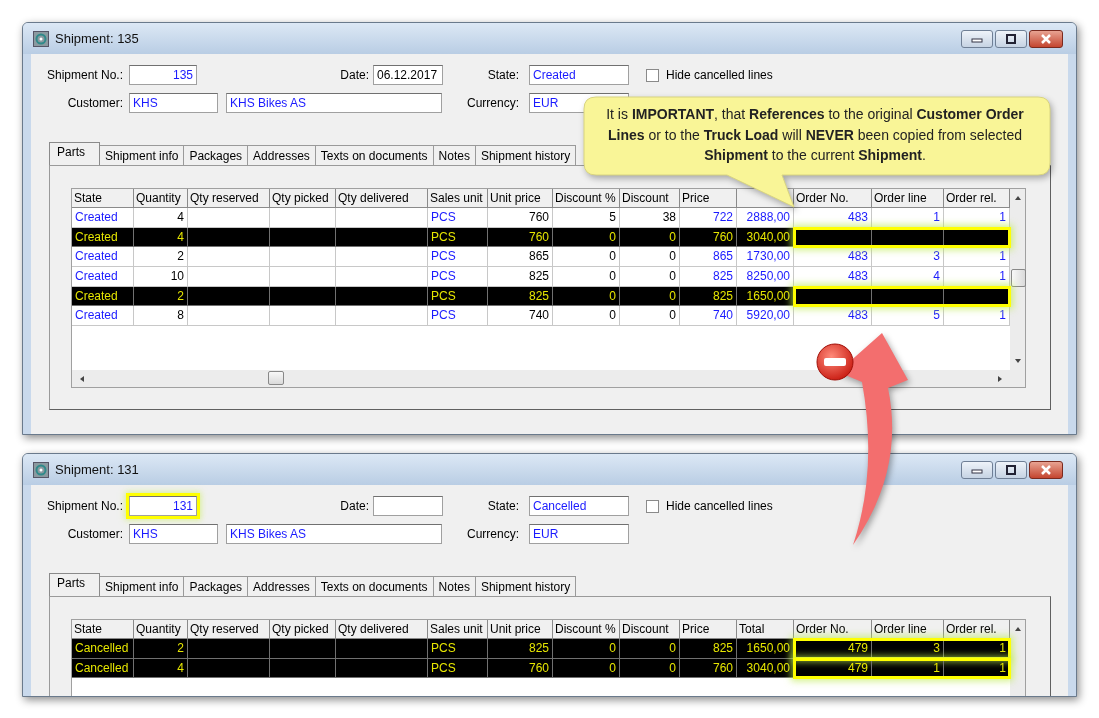  Describe the element at coordinates (833, 277) in the screenshot. I see `table-cell: 483` at that location.